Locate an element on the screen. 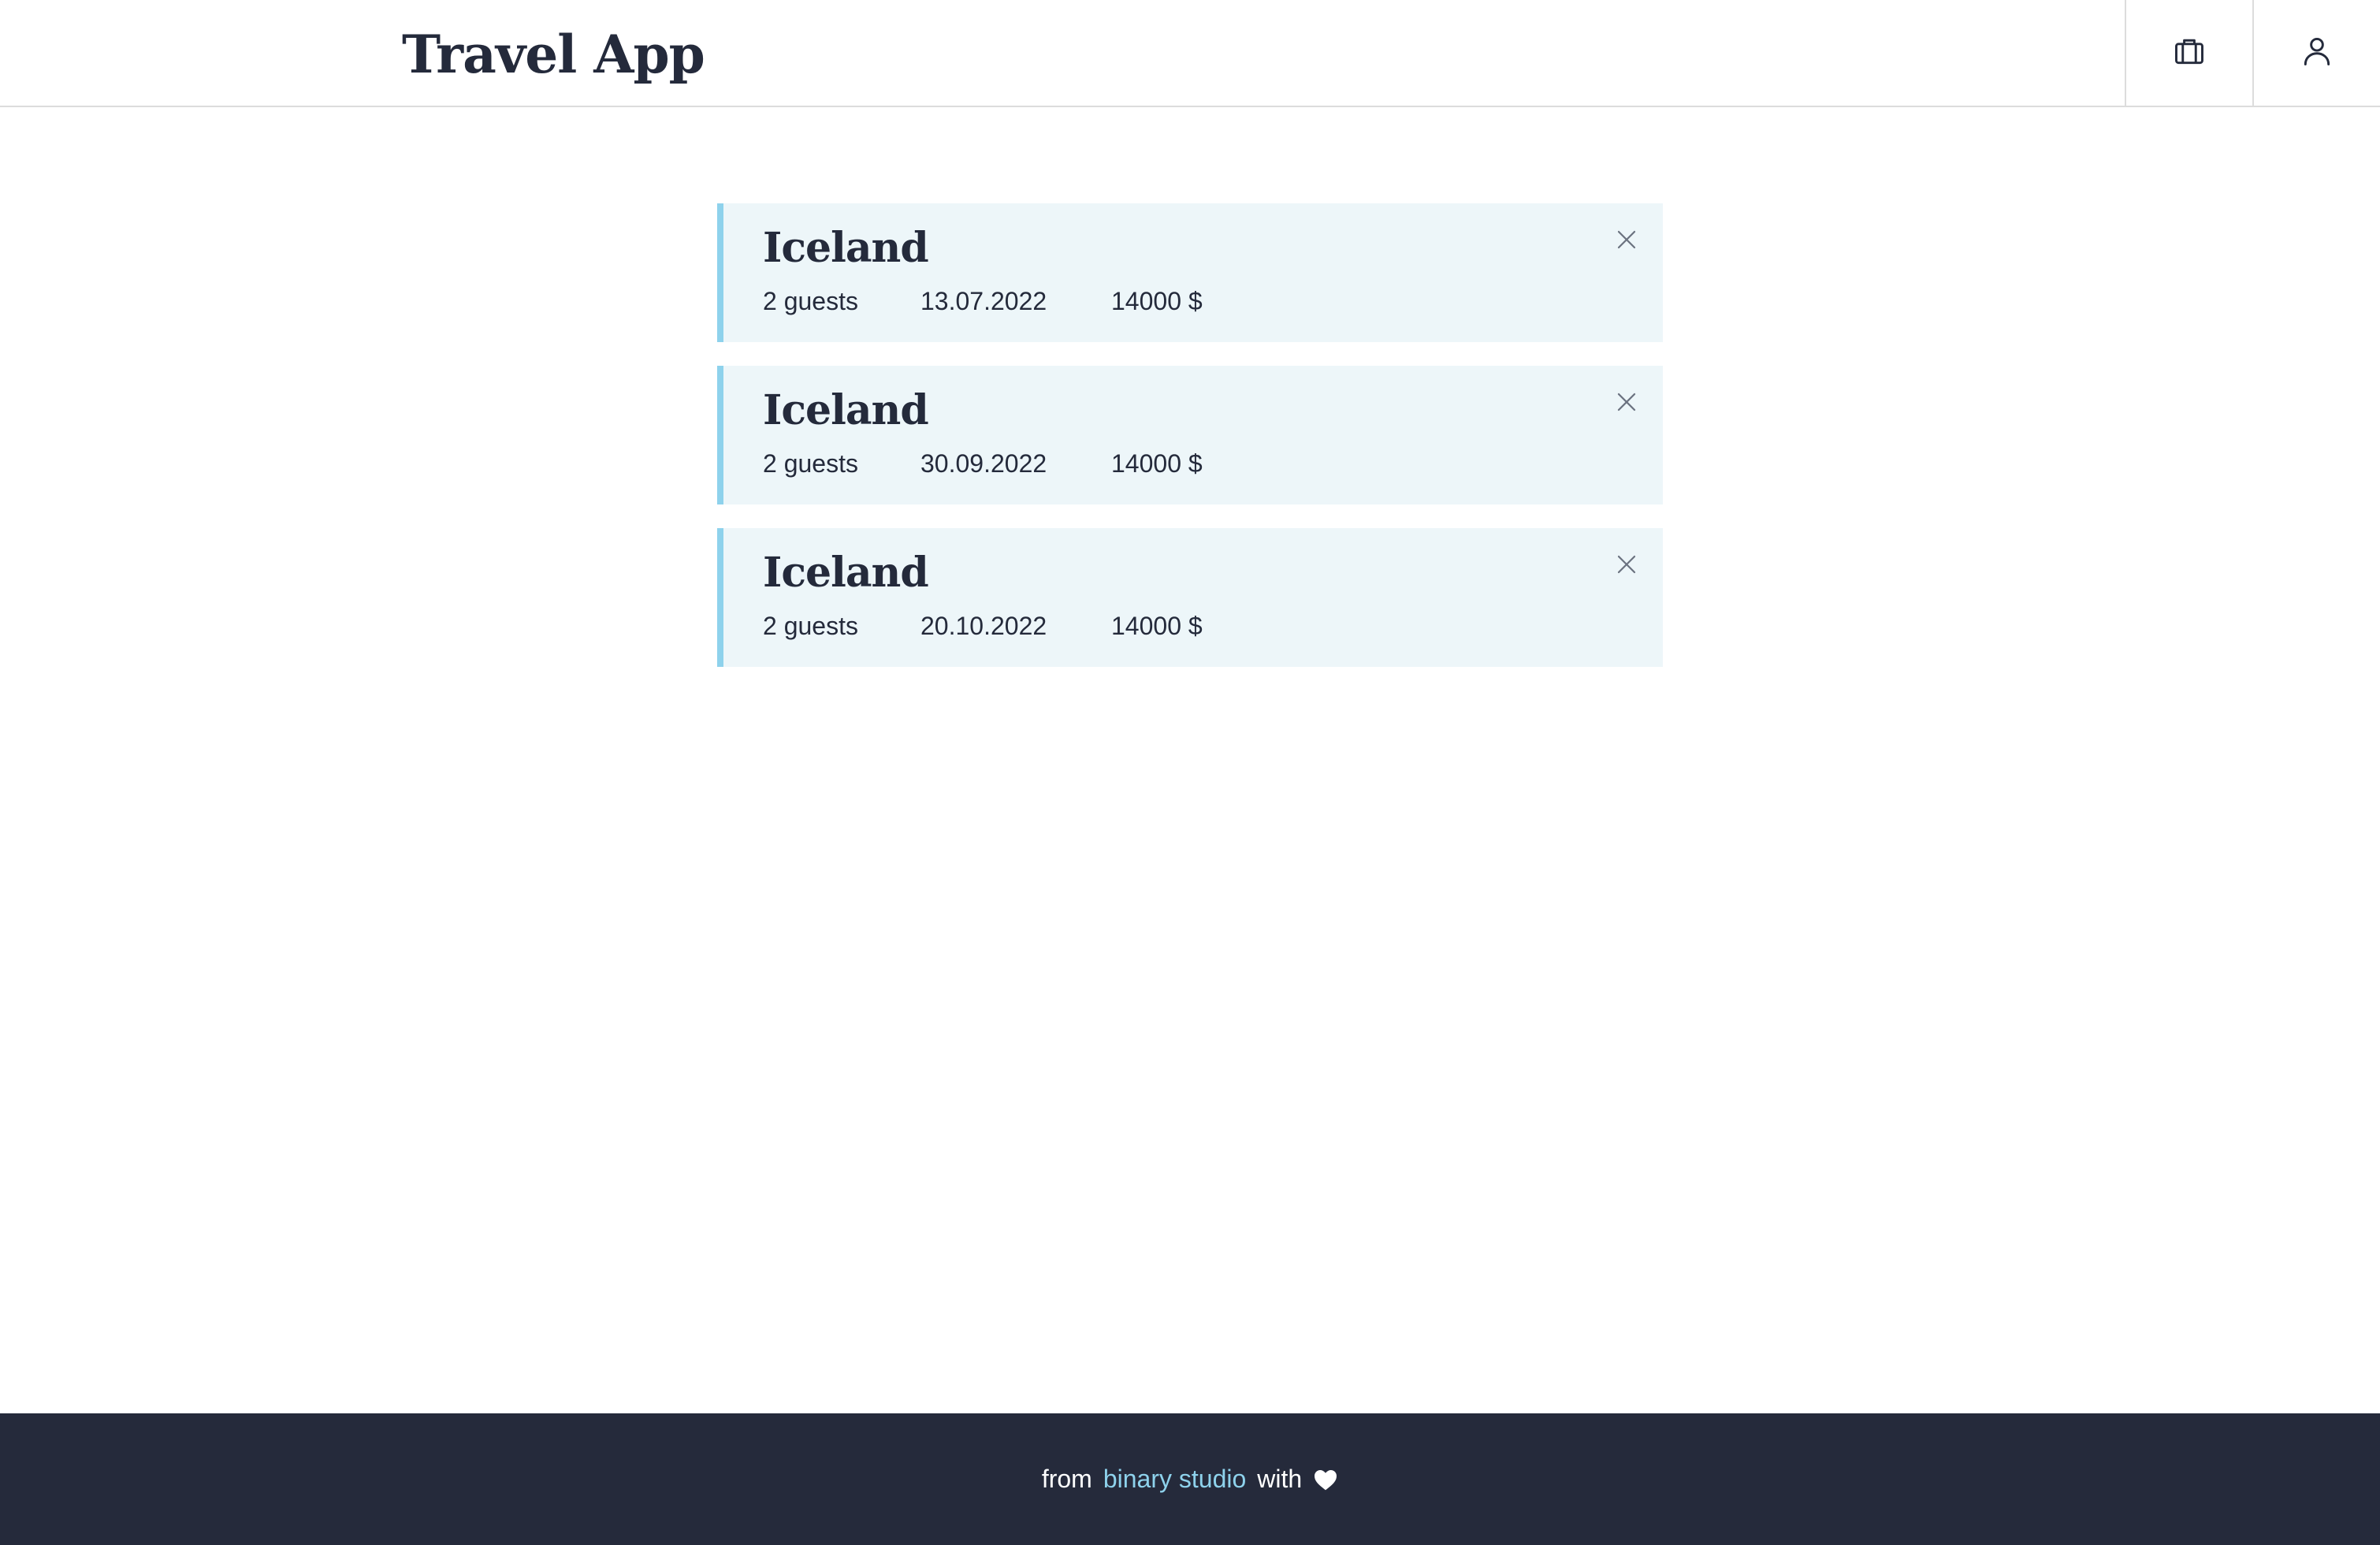  booking-card: Iceland 2 guests 13.07.2022 14000 $ is located at coordinates (1190, 272).